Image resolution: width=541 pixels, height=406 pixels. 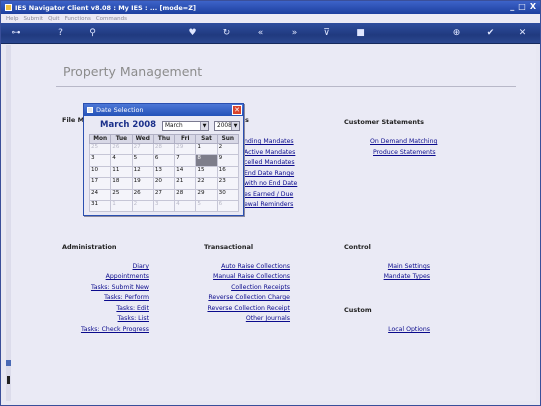 What do you see at coordinates (227, 126) in the screenshot?
I see `year-select: 2008 ▼` at bounding box center [227, 126].